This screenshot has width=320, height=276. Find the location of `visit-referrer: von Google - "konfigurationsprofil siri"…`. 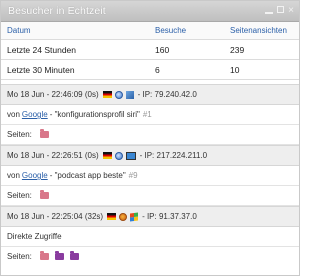

visit-referrer: von Google - "konfigurationsprofil siri"… is located at coordinates (150, 115).